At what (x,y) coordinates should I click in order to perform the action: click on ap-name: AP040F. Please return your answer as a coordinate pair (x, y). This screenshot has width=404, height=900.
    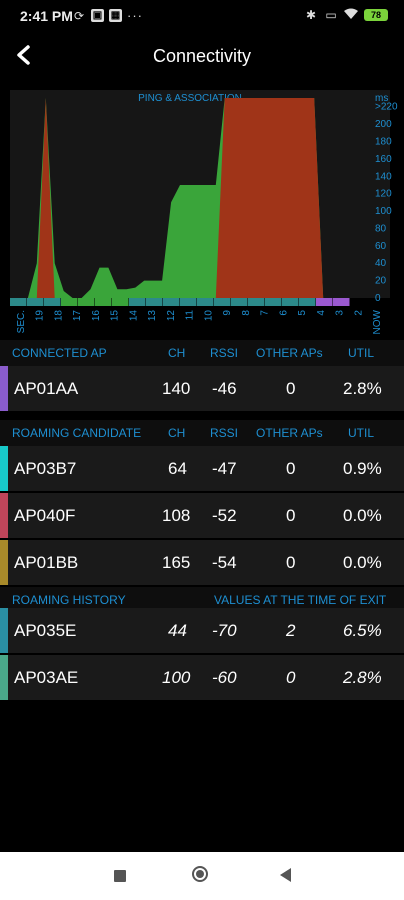
    Looking at the image, I should click on (45, 515).